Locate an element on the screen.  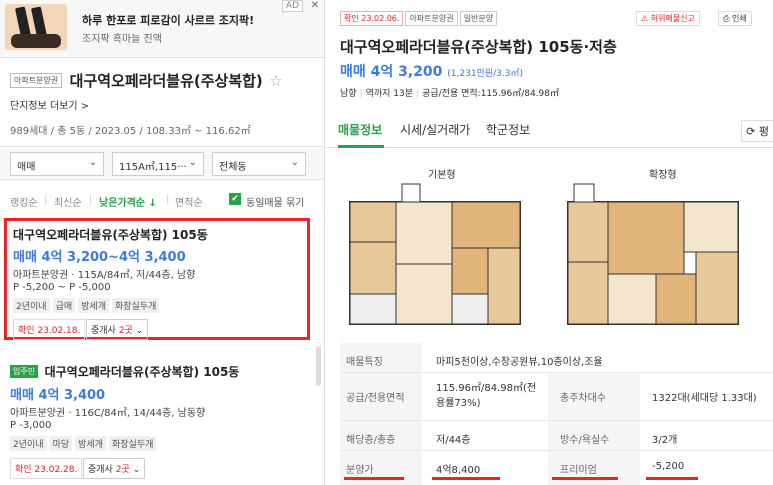
floorplan-extended-label: 확장형 is located at coordinates (663, 175).